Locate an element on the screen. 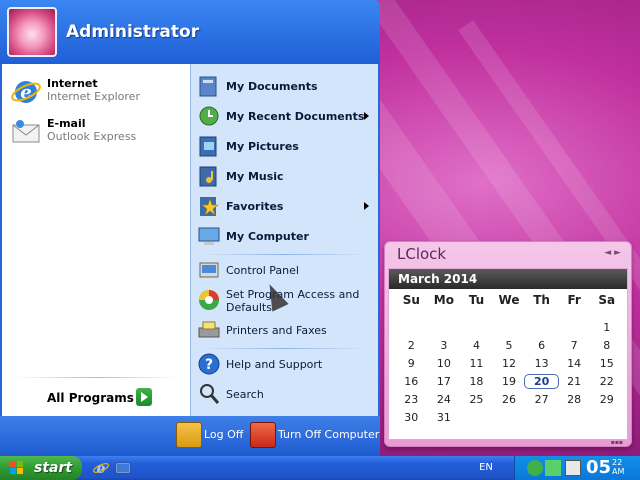  calendar-day: 30 is located at coordinates (411, 417).